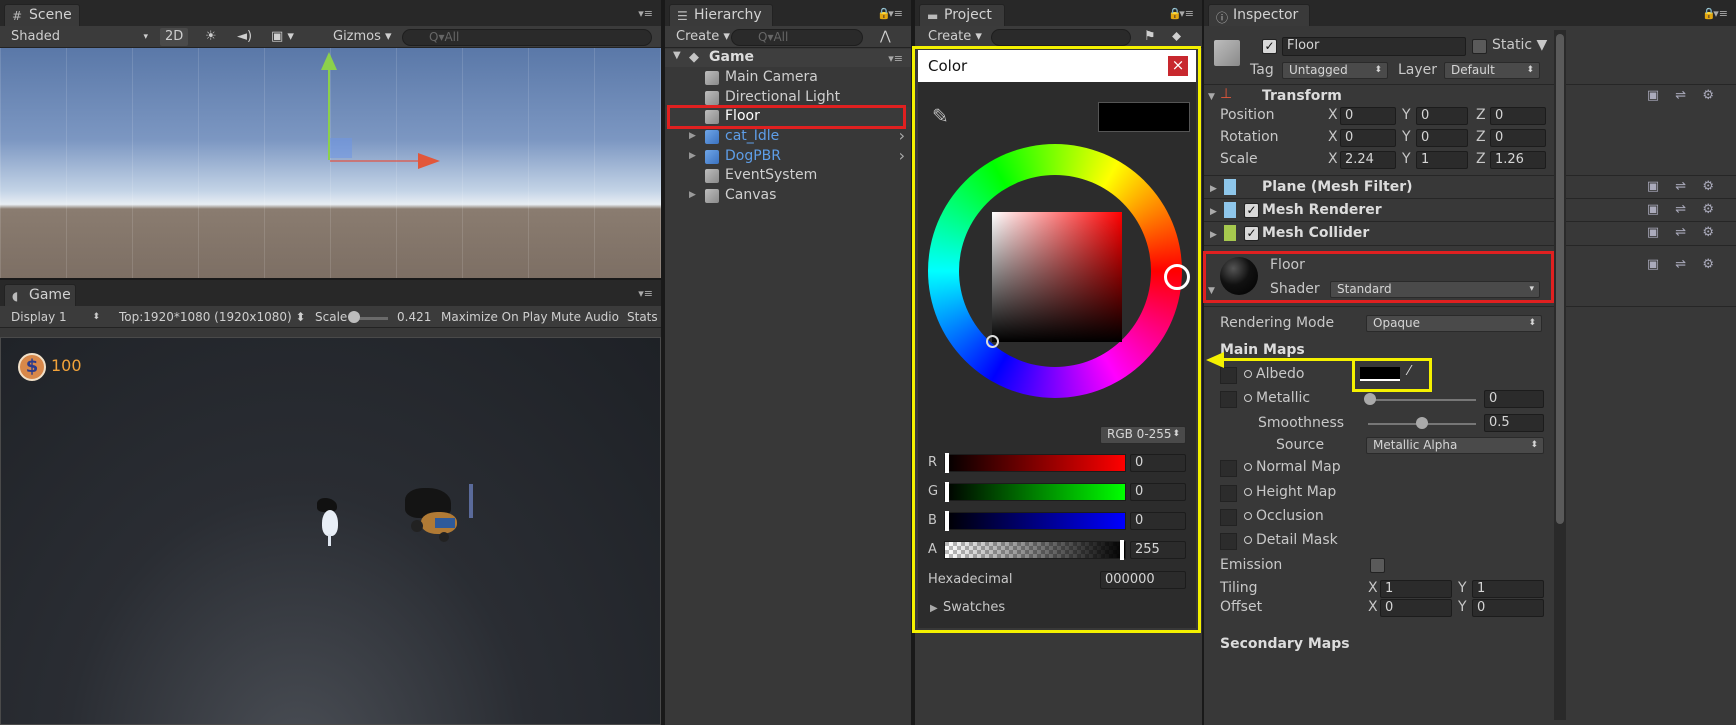 This screenshot has width=1736, height=725. What do you see at coordinates (788, 196) in the screenshot?
I see `hierarchy-item: ▶ Canvas` at bounding box center [788, 196].